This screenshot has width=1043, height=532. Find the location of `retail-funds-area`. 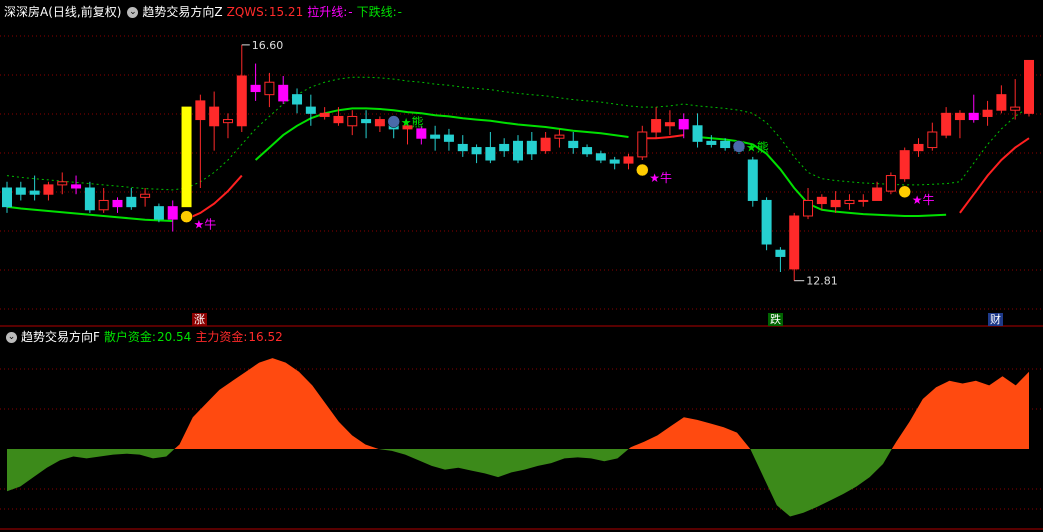

retail-funds-area is located at coordinates (518, 483).